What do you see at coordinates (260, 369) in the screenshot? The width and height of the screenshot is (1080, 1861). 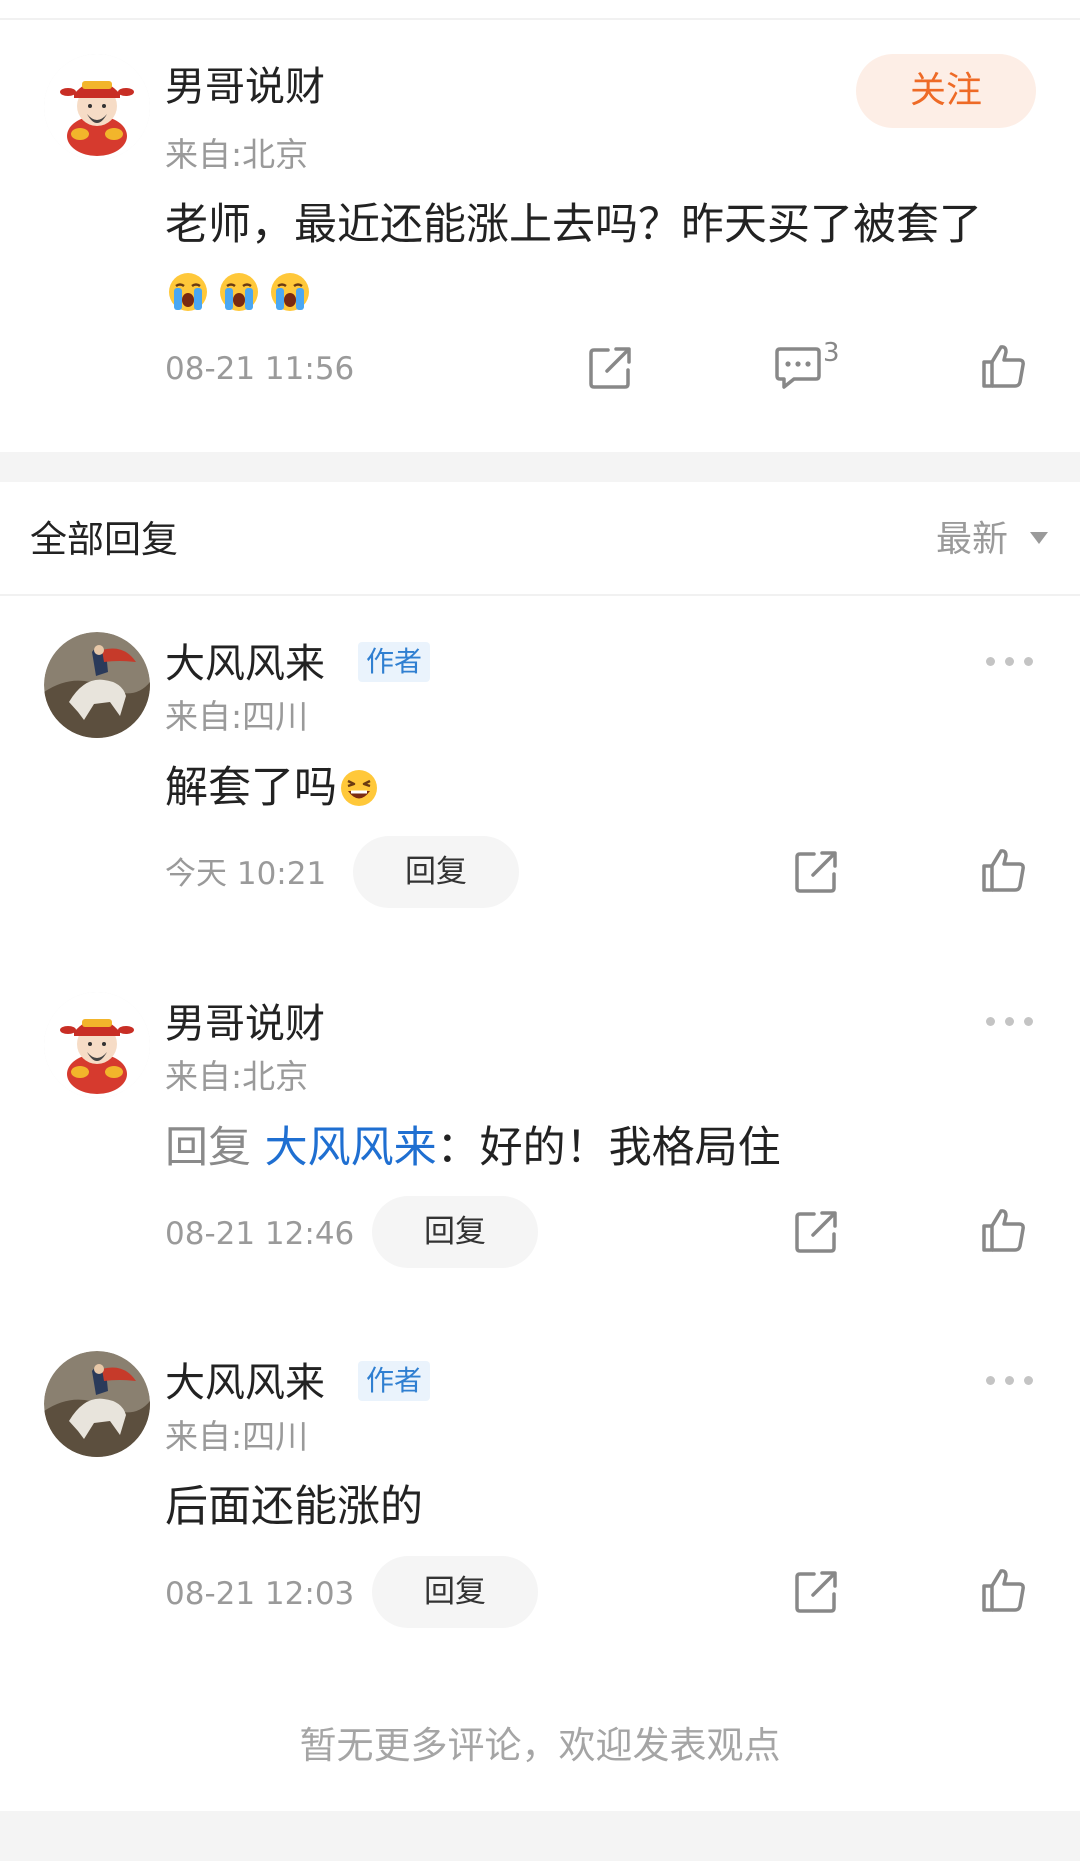 I see `main-comment-time: 08-21 11:56` at bounding box center [260, 369].